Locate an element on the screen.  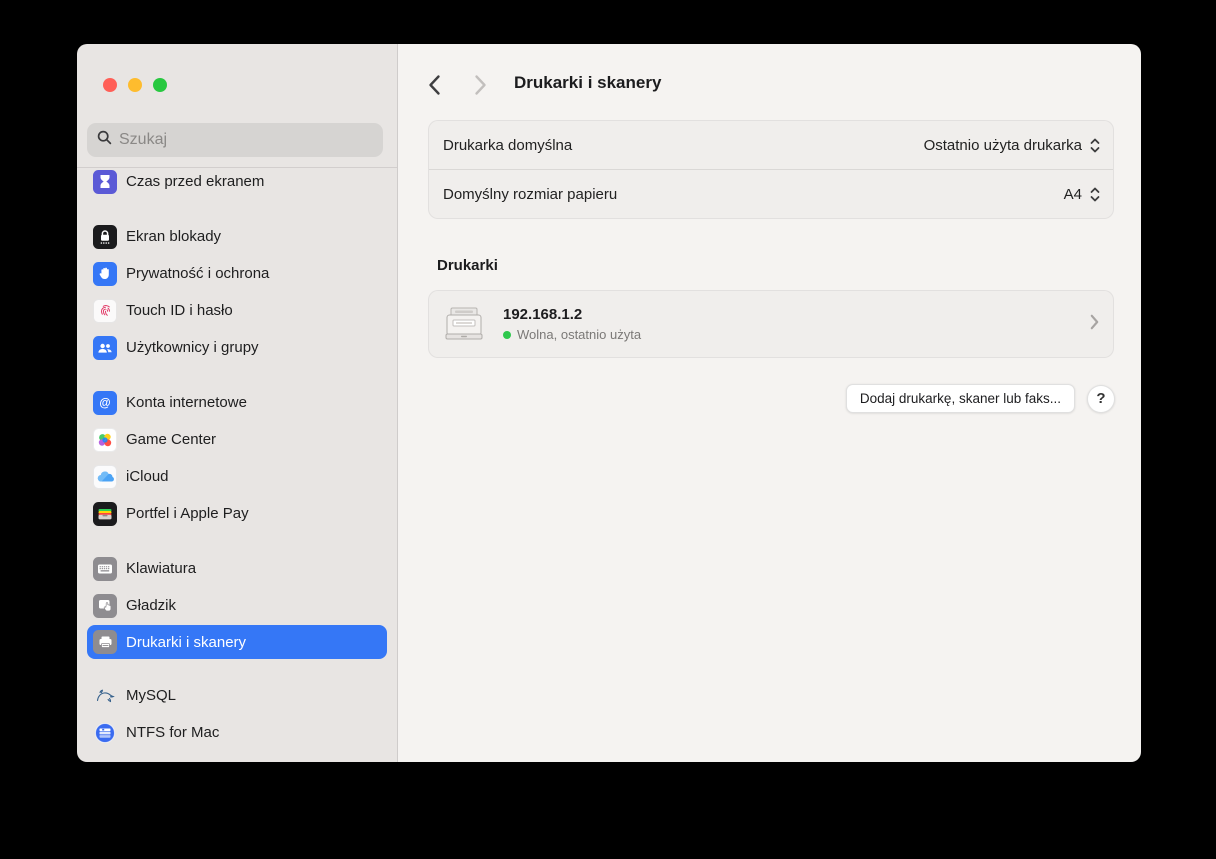
close-window-button is located at coordinates (110, 85).